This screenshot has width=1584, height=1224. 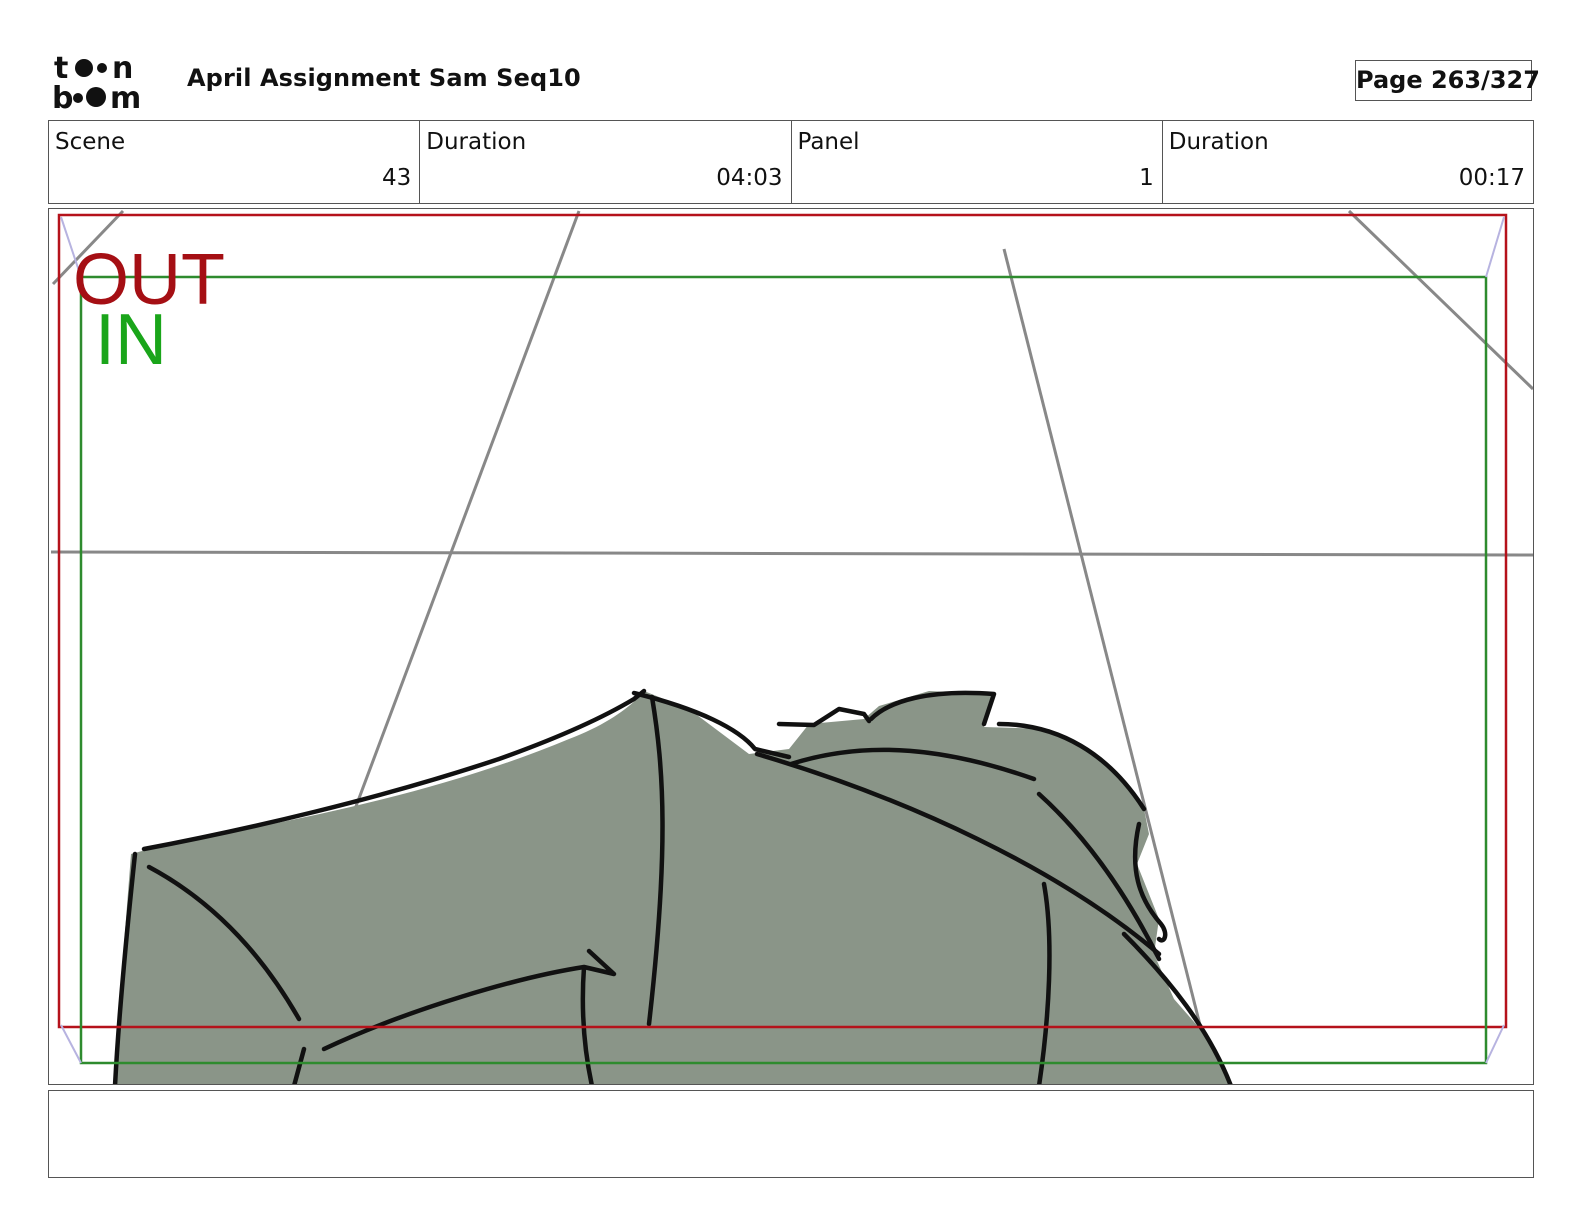 I want to click on toon-boom-logo: t n b m, so click(x=96, y=81).